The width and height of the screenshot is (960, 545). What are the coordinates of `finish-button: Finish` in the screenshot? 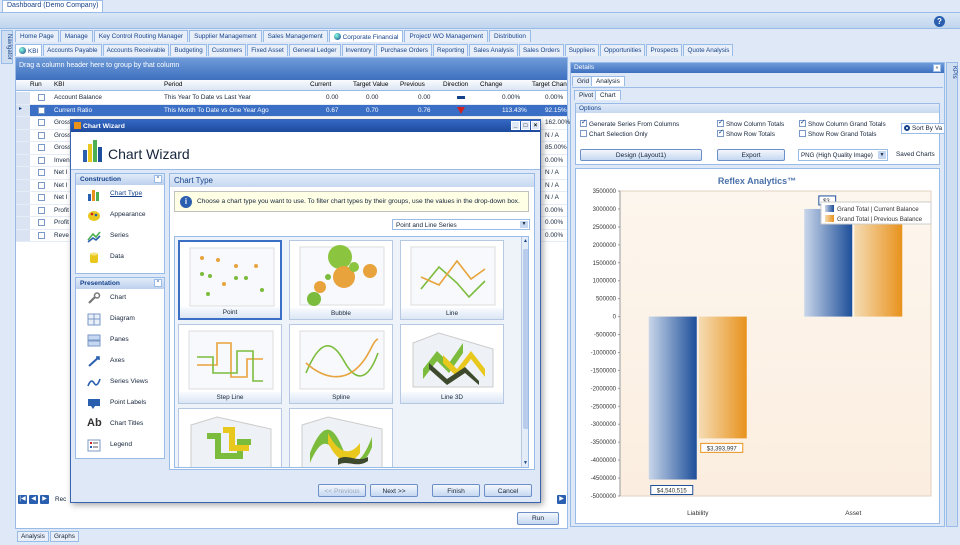 It's located at (456, 490).